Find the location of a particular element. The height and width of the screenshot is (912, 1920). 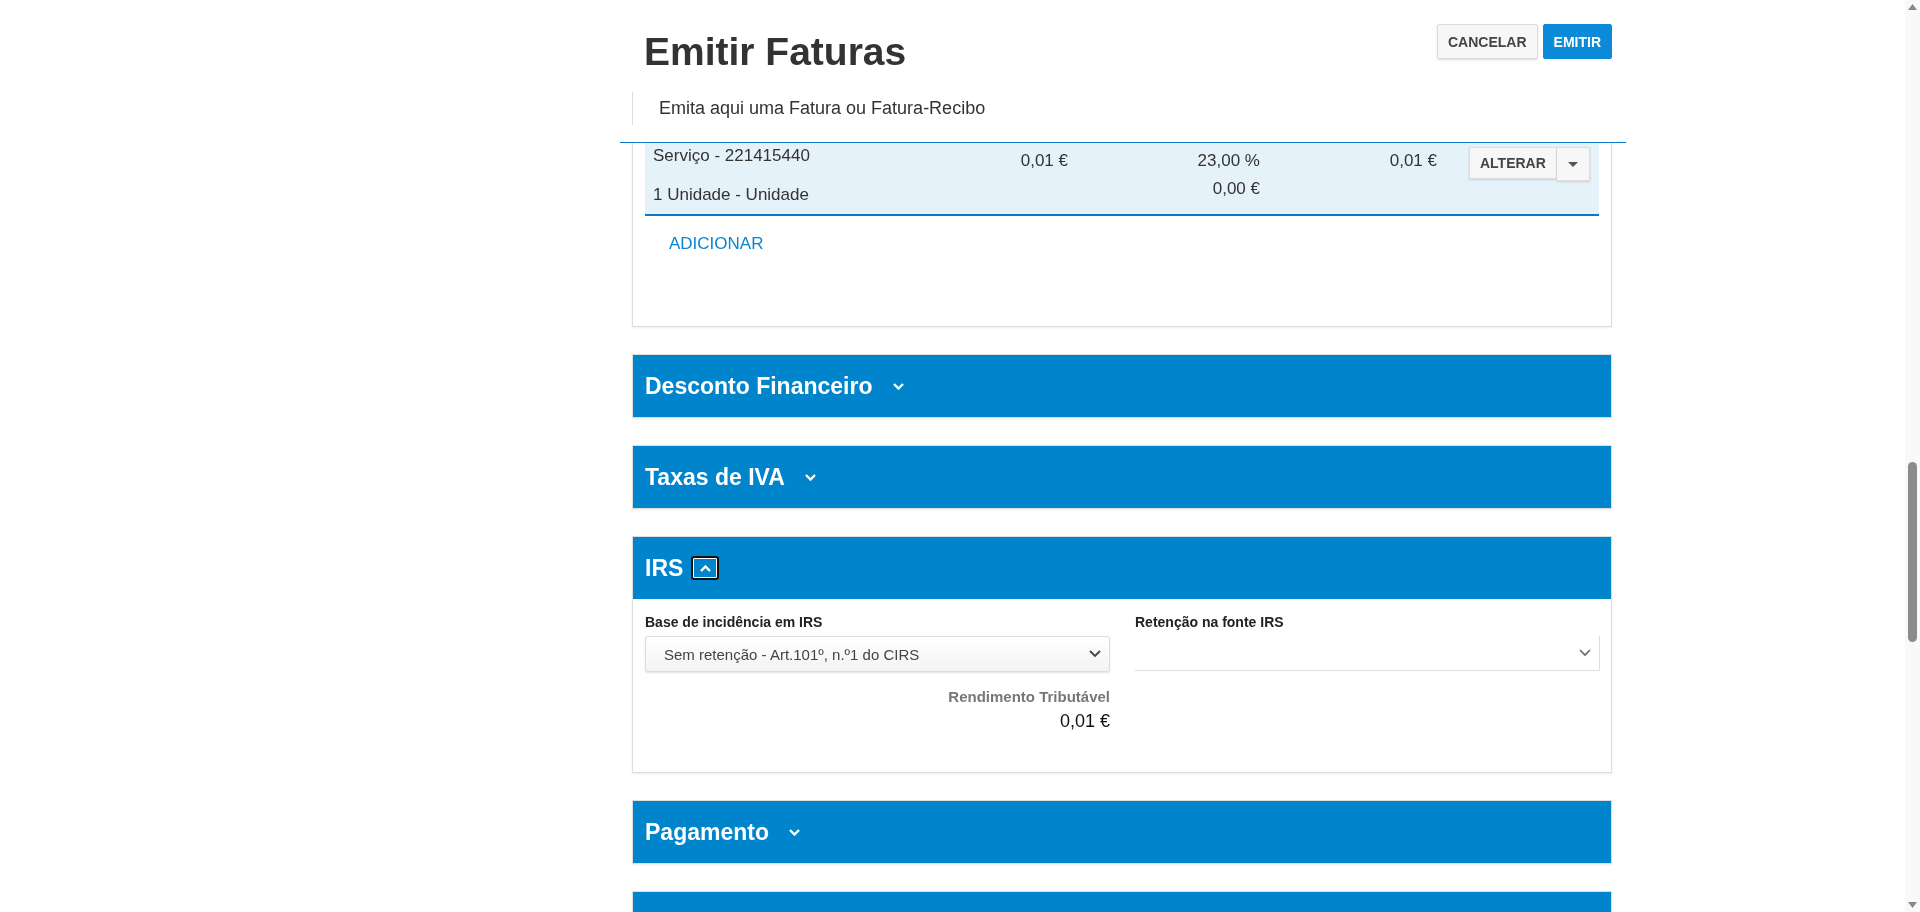

scroll-down-icon is located at coordinates (1912, 905).